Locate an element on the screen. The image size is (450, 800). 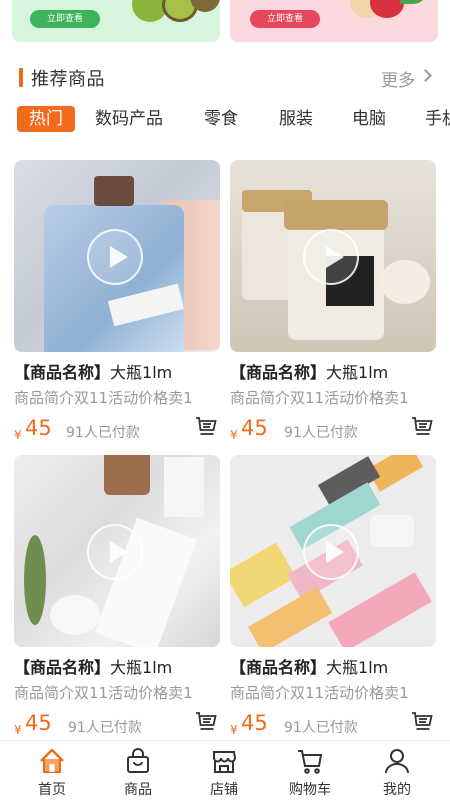
tab-clothing: 服装 is located at coordinates (296, 119).